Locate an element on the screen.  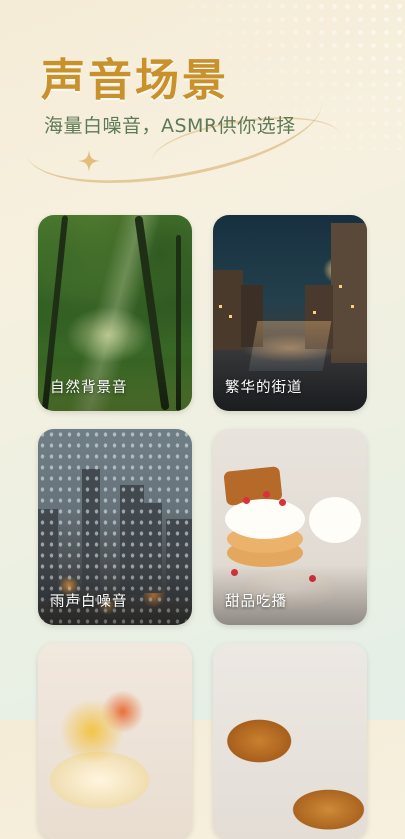
sparkle-icon is located at coordinates (89, 161).